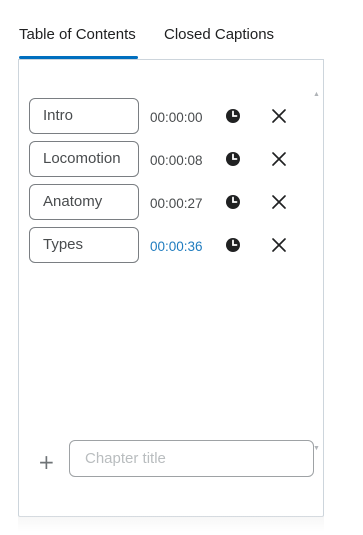  What do you see at coordinates (84, 245) in the screenshot?
I see `chapter-title-field: Types` at bounding box center [84, 245].